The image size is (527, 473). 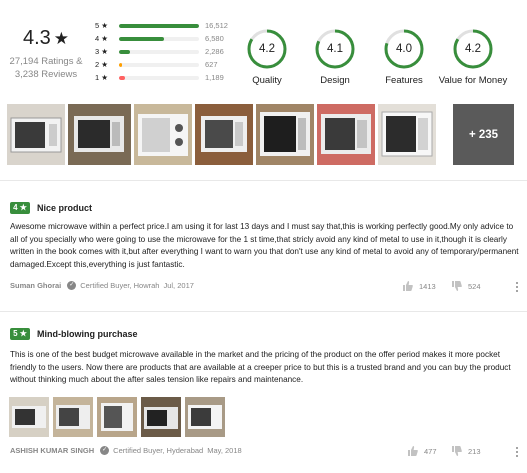 I want to click on distribution-row: 4 ★ 6,580, so click(x=165, y=38).